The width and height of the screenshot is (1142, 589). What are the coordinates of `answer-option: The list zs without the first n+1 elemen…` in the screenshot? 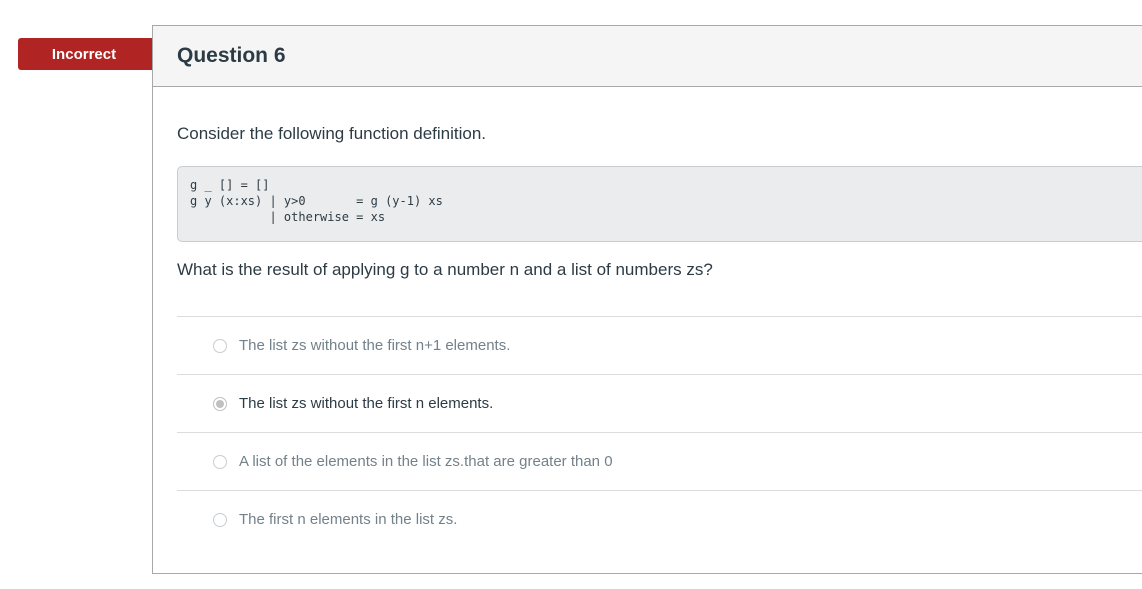 It's located at (659, 345).